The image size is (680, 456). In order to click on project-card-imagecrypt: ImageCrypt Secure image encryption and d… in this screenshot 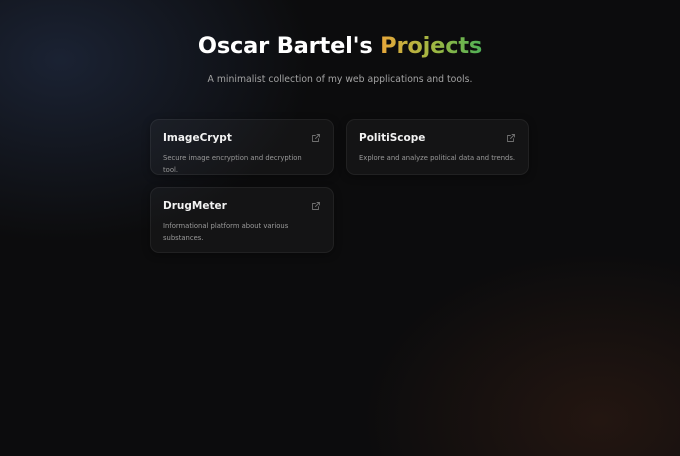, I will do `click(242, 147)`.